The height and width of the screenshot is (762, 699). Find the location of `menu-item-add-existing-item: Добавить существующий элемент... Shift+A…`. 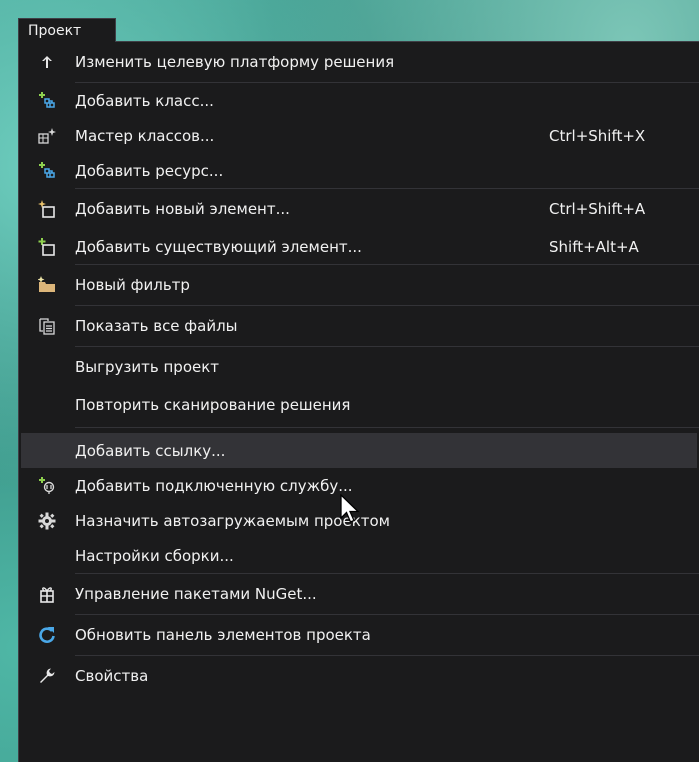

menu-item-add-existing-item: Добавить существующий элемент... Shift+A… is located at coordinates (359, 246).